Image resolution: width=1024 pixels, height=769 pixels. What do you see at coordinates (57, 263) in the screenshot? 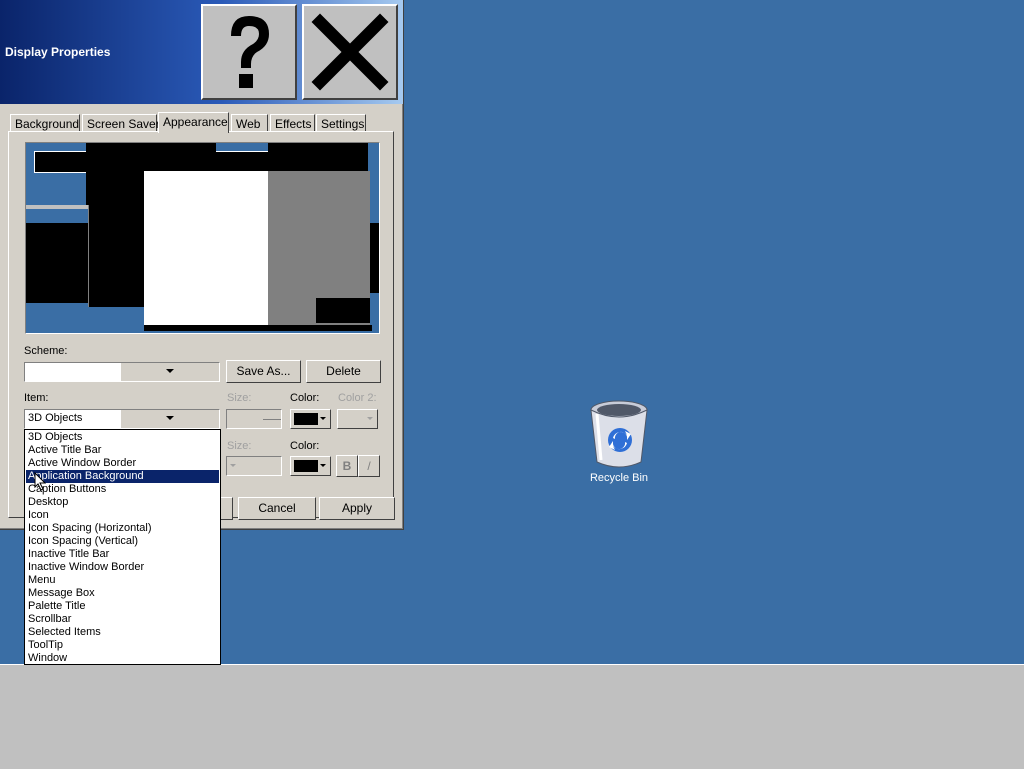
I see `preview-left-block` at bounding box center [57, 263].